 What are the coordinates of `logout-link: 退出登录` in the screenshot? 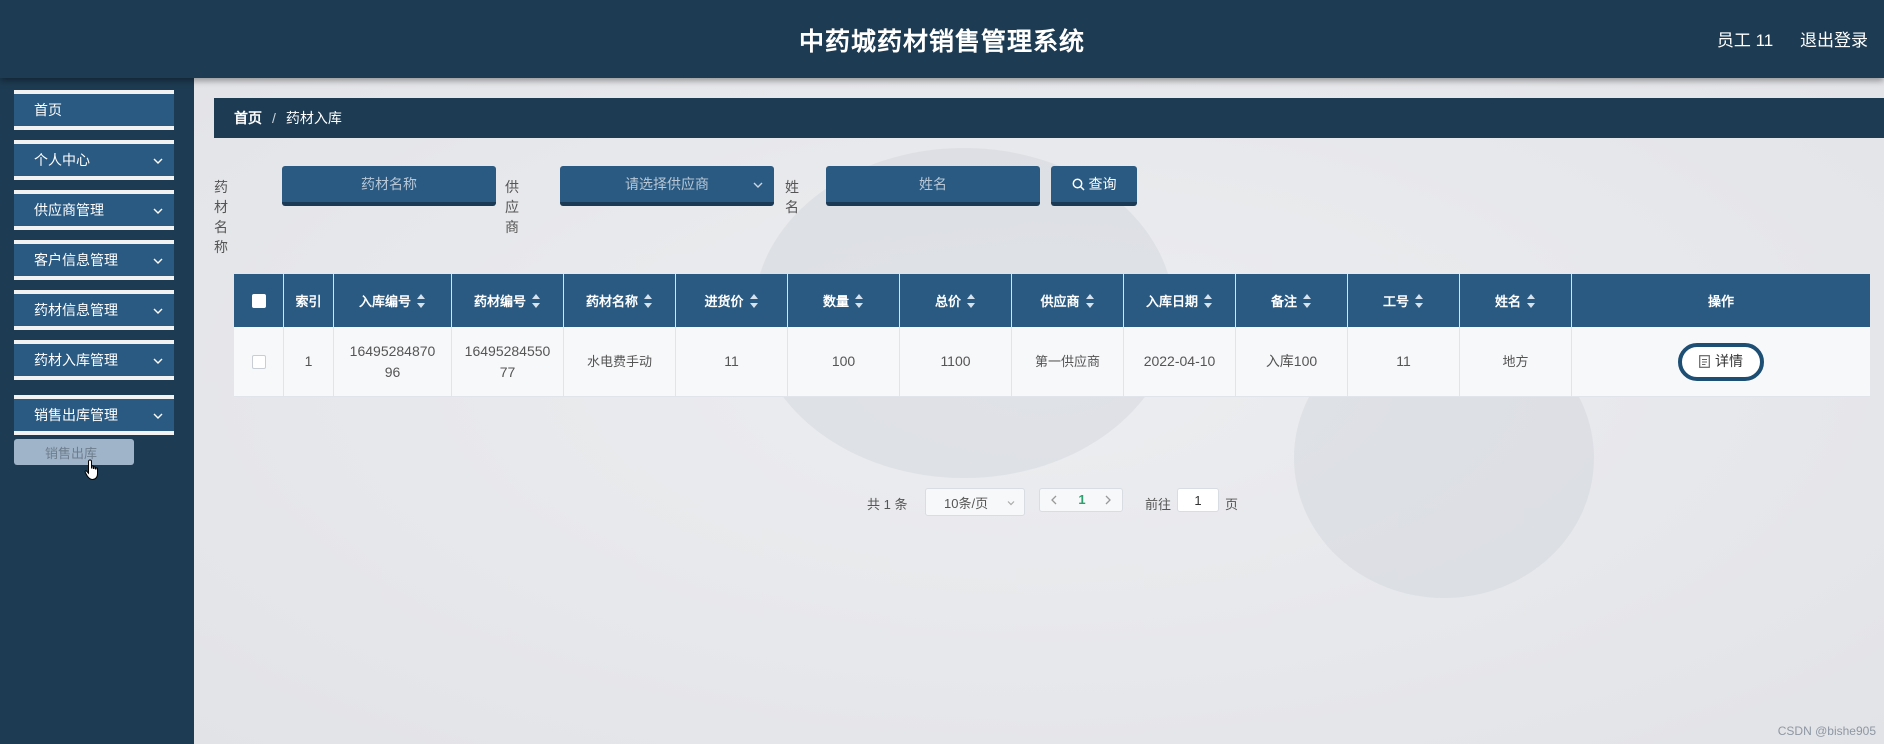 It's located at (1834, 40).